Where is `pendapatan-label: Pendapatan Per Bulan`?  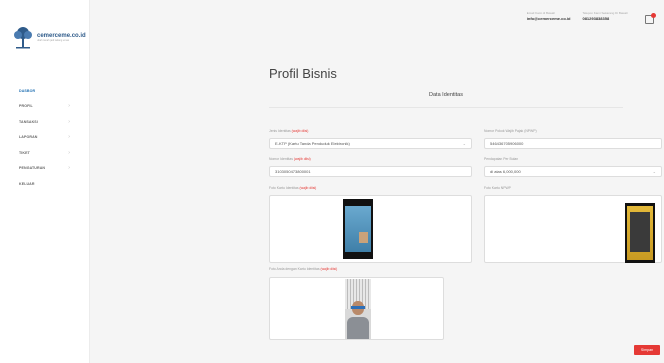 pendapatan-label: Pendapatan Per Bulan is located at coordinates (501, 159).